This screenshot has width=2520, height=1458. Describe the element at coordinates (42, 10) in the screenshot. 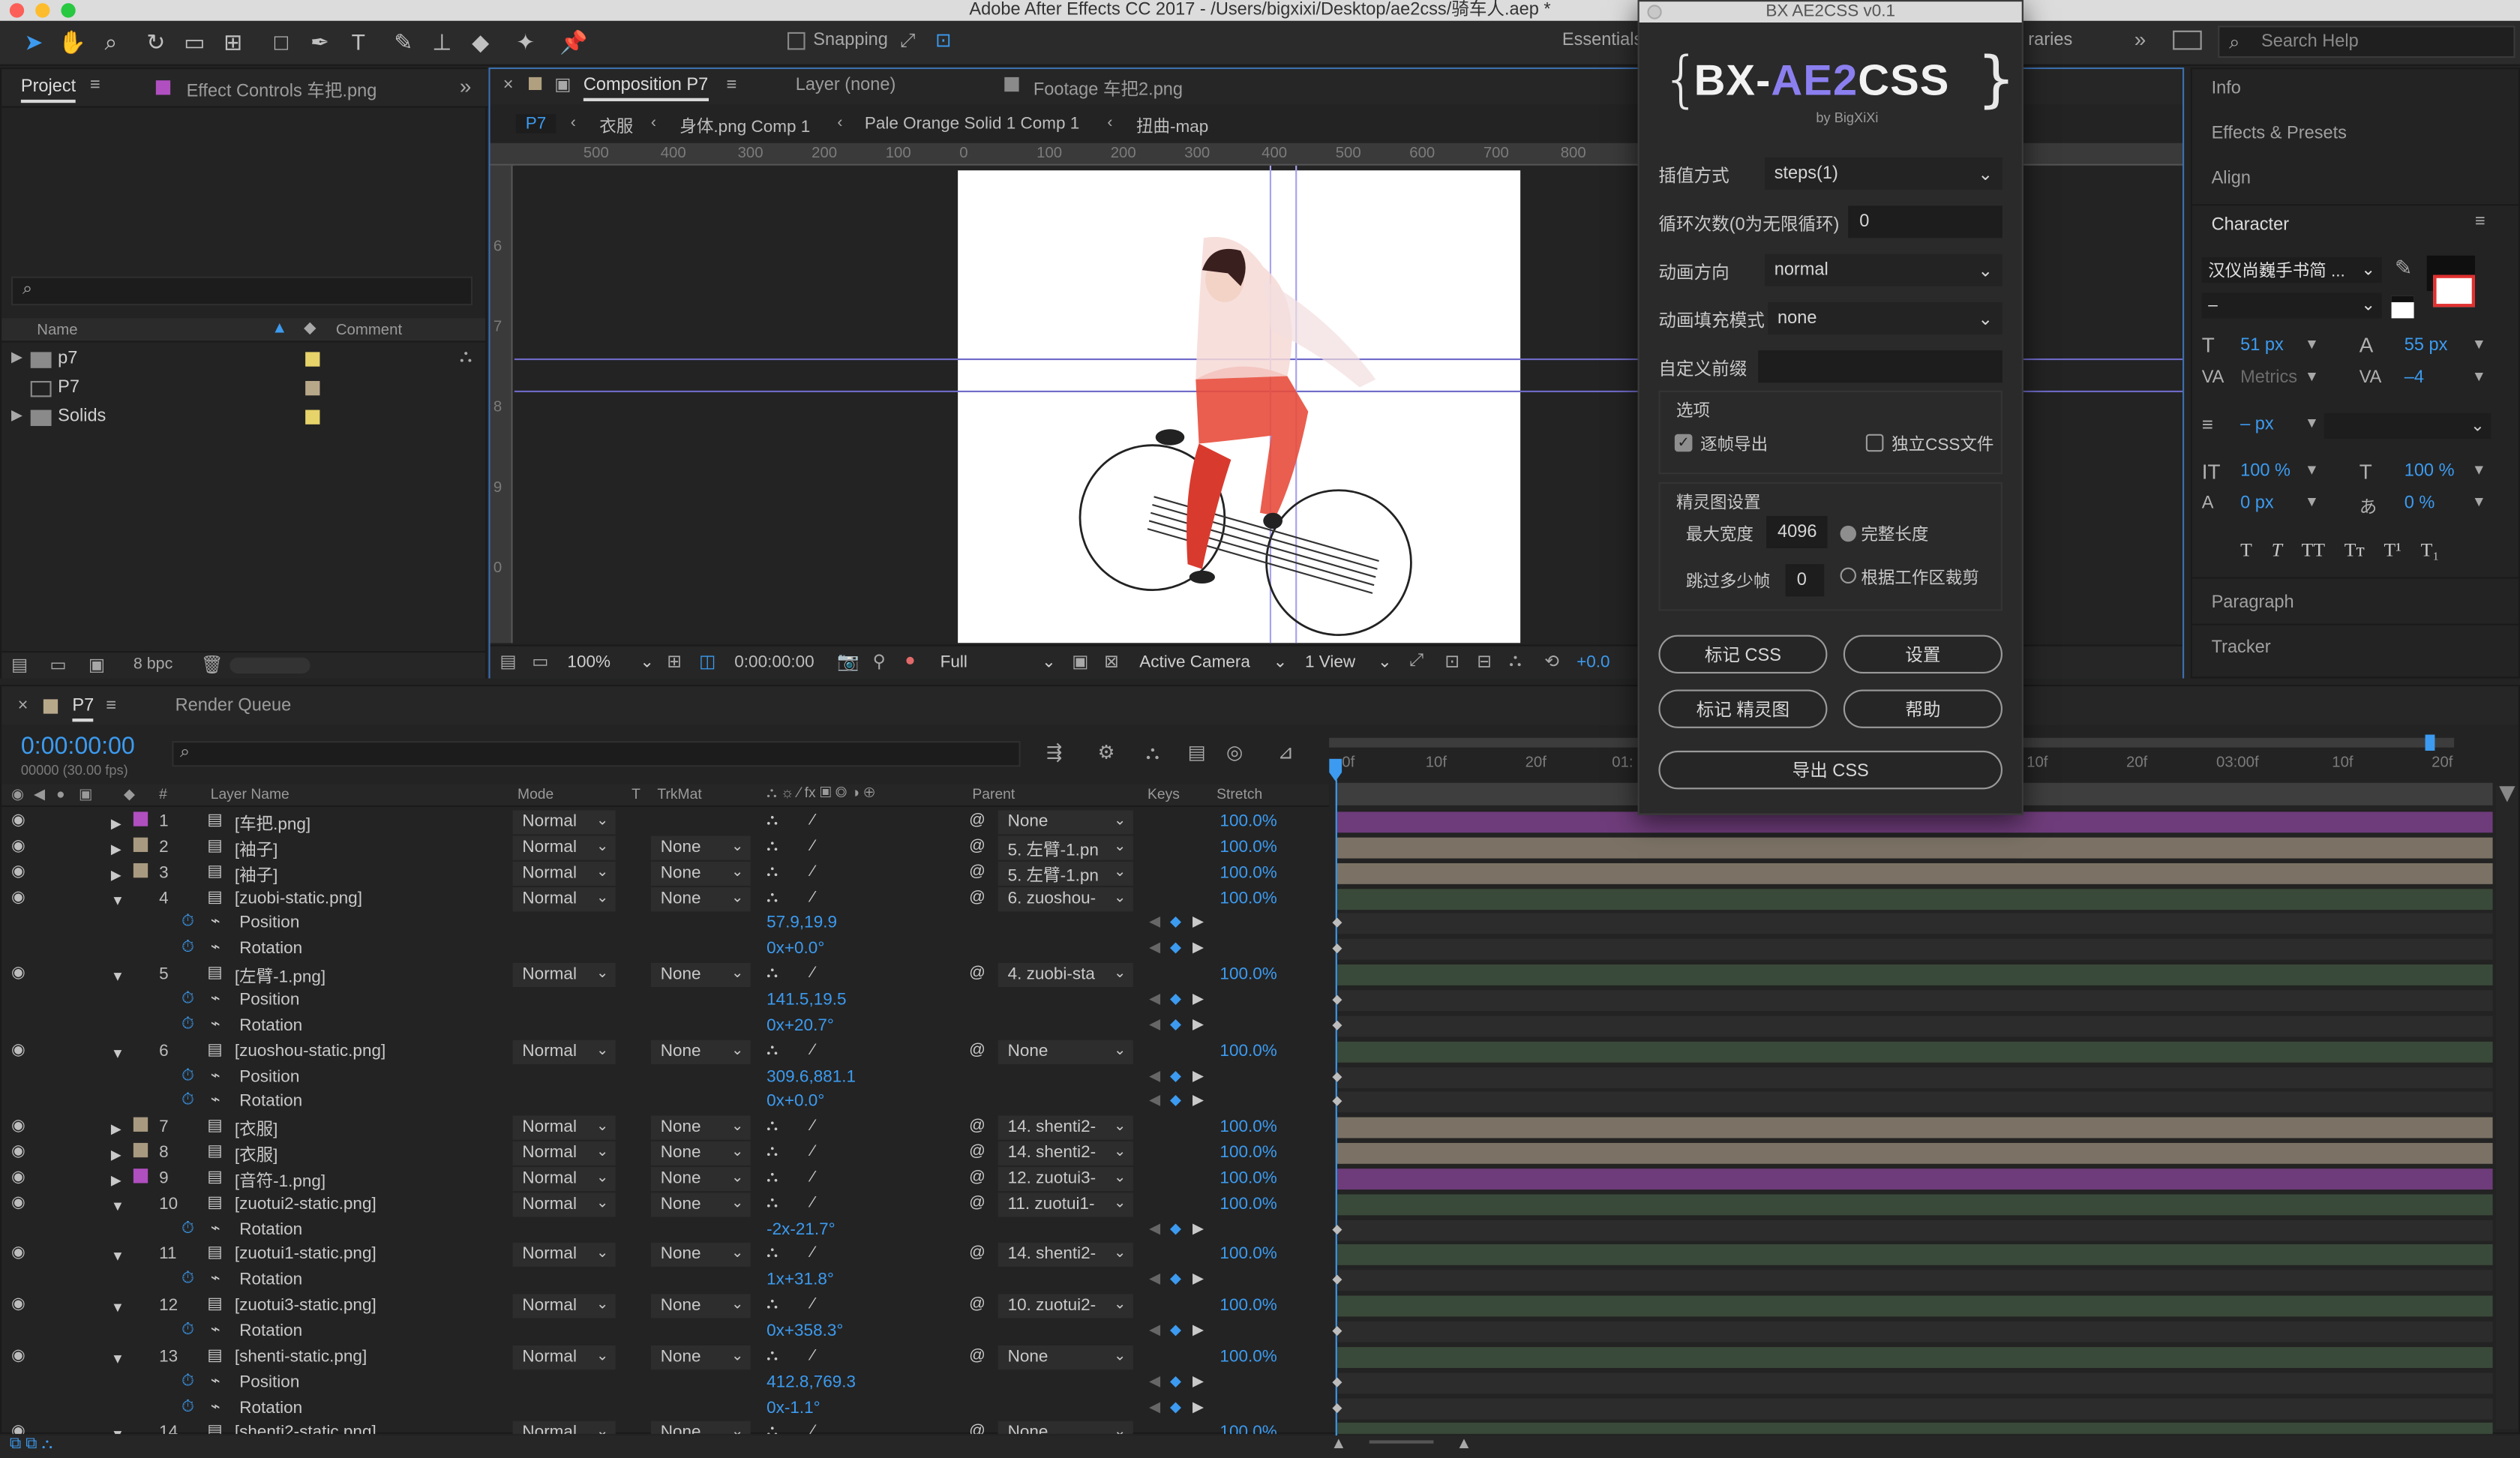

I see `minimize-window-icon` at that location.